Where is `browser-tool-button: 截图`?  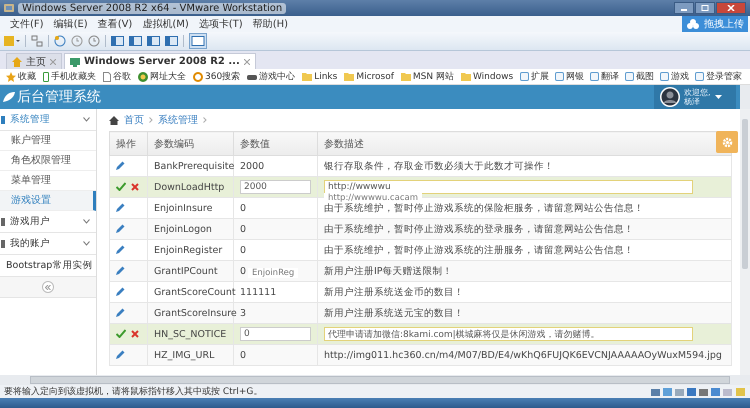
browser-tool-button: 截图 is located at coordinates (639, 76).